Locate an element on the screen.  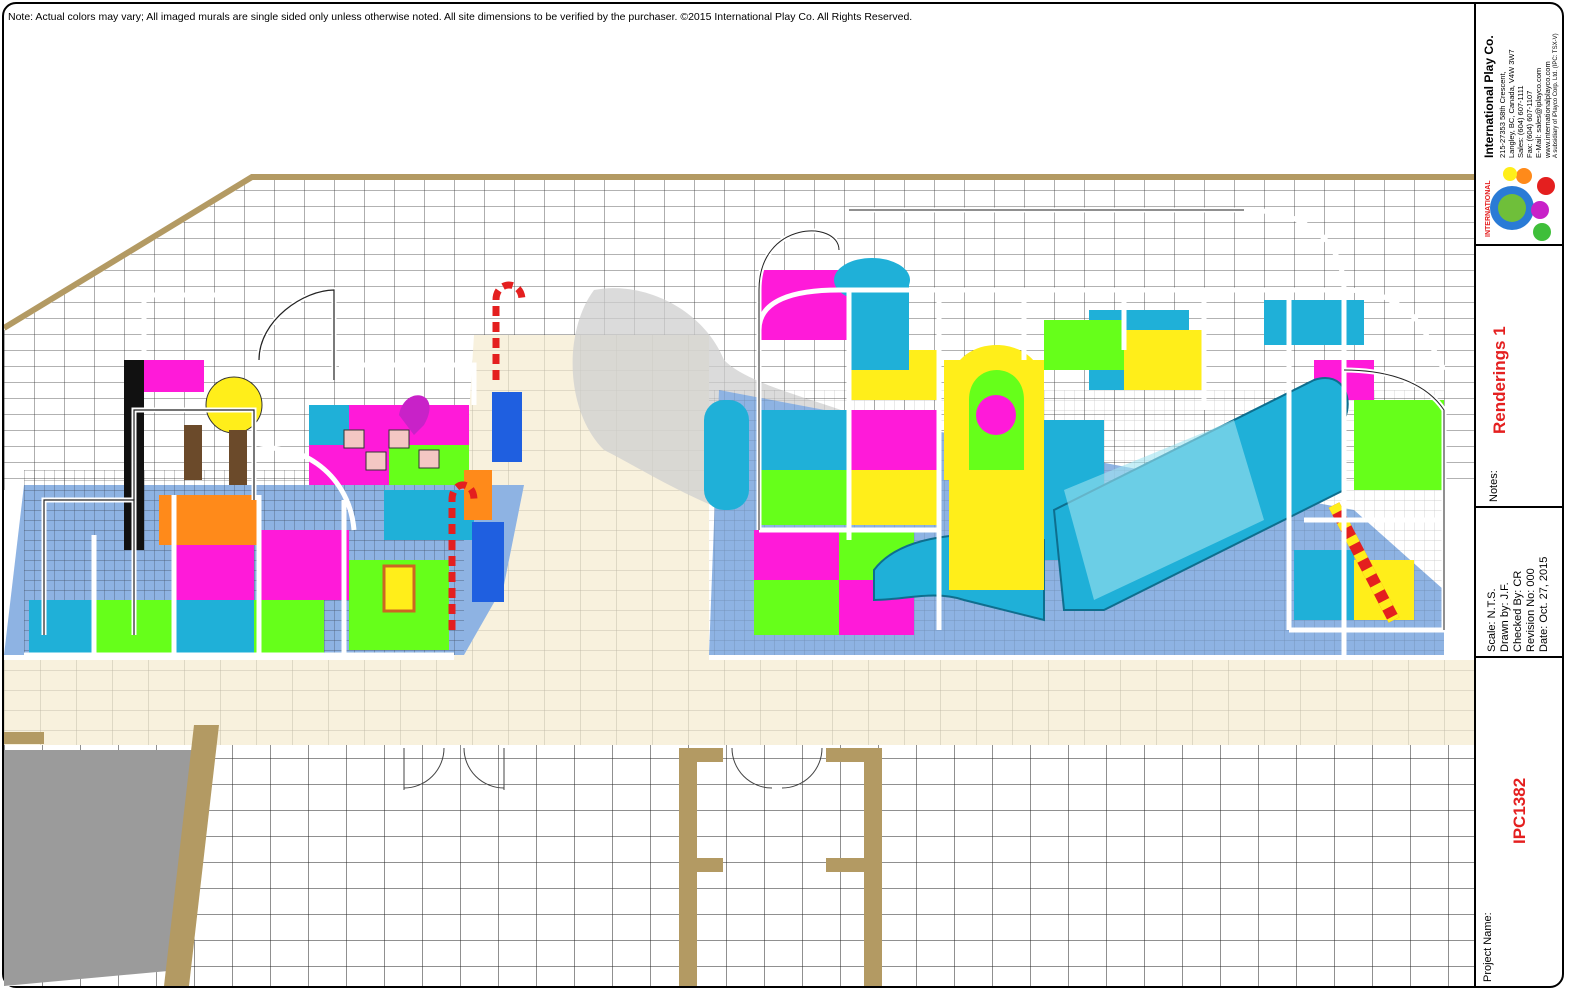
project-code: IPC1382 is located at coordinates (1519, 810).